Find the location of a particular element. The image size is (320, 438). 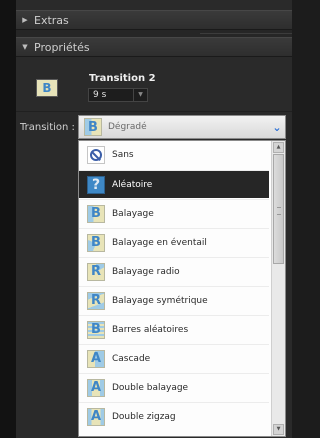

dropdown-item-barres-aleatoires: B Barres aléatoires is located at coordinates (174, 329).